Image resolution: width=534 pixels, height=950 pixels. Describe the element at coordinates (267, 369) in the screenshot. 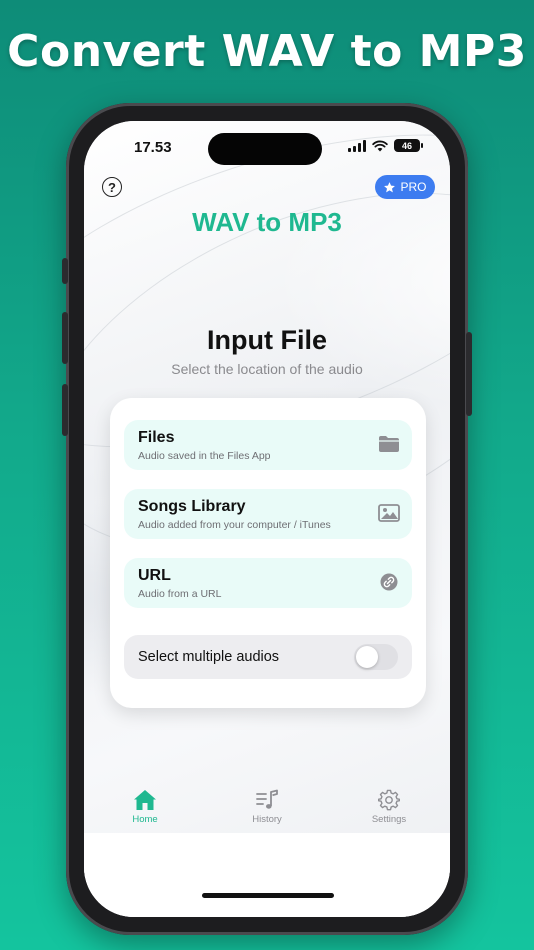

I see `section-subtitle: Select the location of the audio` at that location.